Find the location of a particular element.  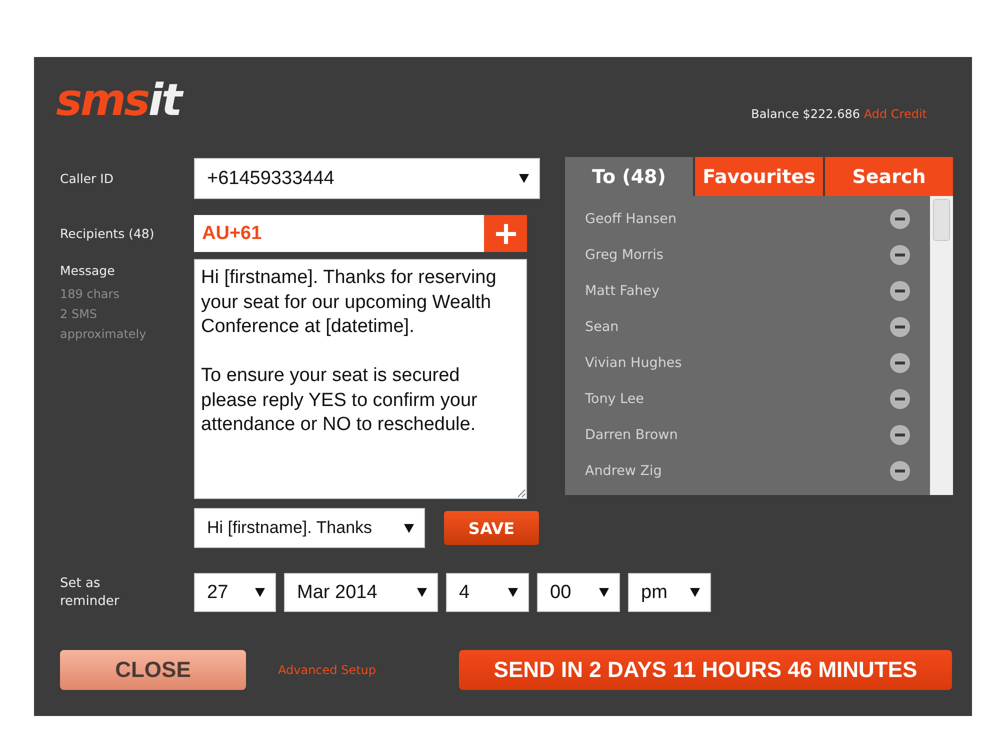

contact-name: Tony Lee is located at coordinates (614, 399).